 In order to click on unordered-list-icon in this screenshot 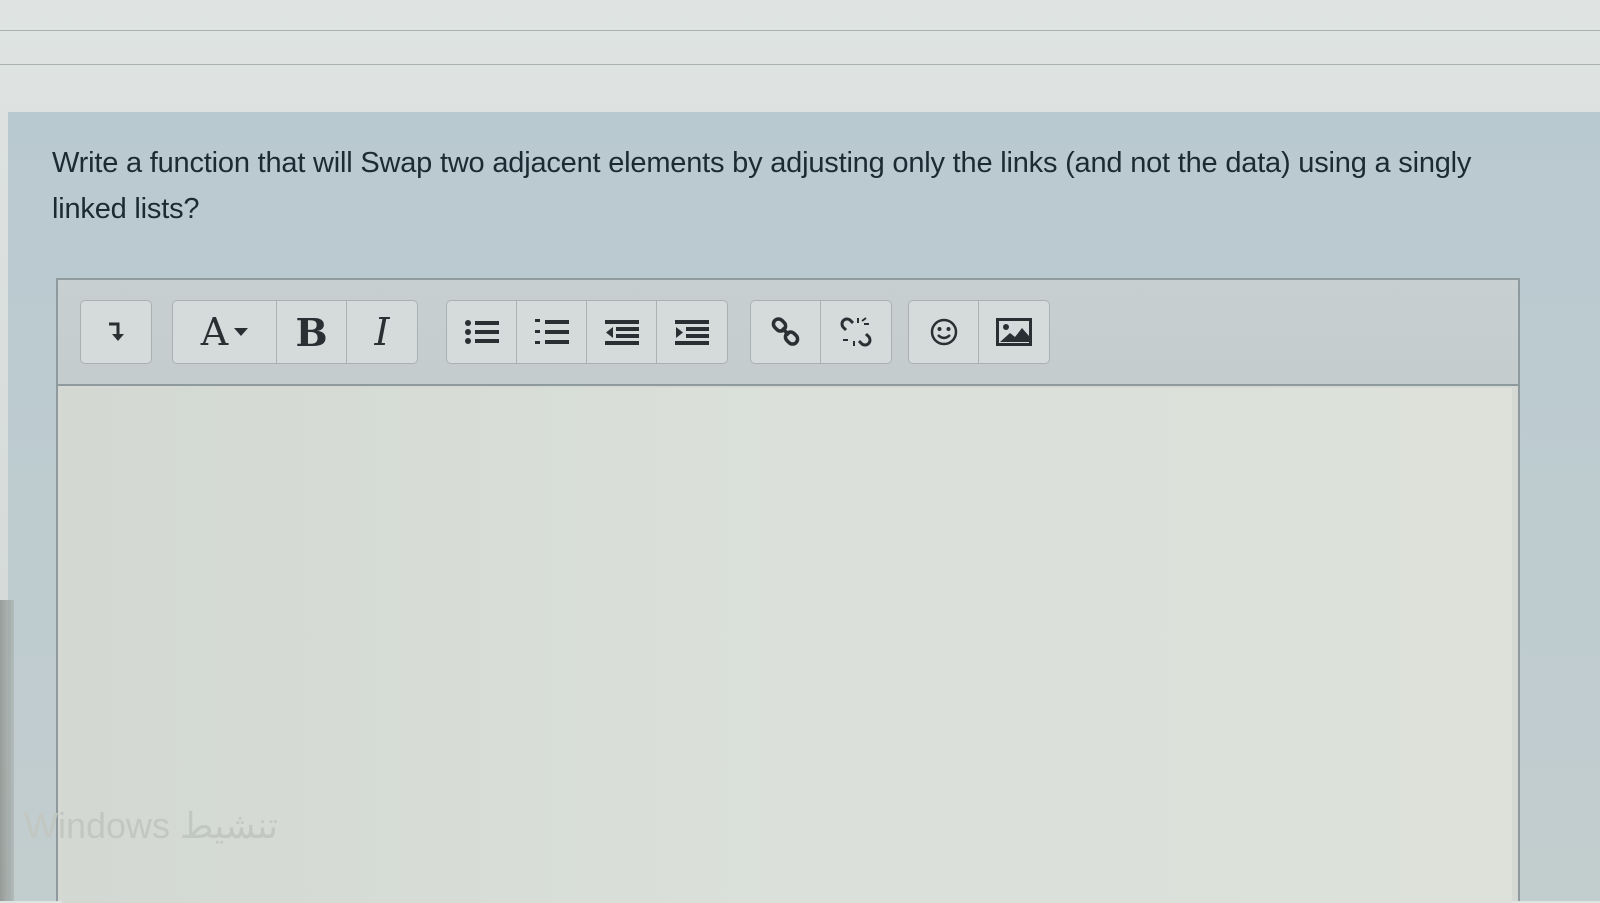, I will do `click(482, 332)`.